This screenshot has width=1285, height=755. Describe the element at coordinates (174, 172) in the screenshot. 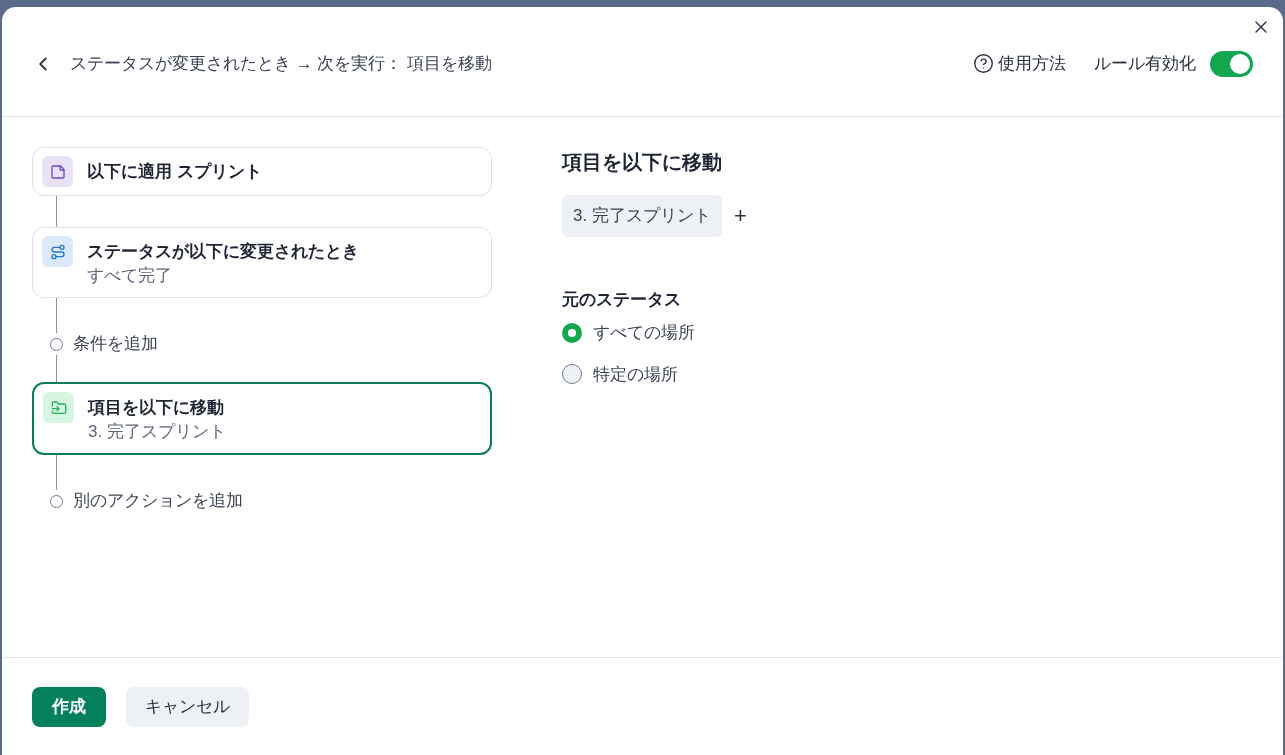

I see `card-title: 以下に適用 スプリント` at that location.